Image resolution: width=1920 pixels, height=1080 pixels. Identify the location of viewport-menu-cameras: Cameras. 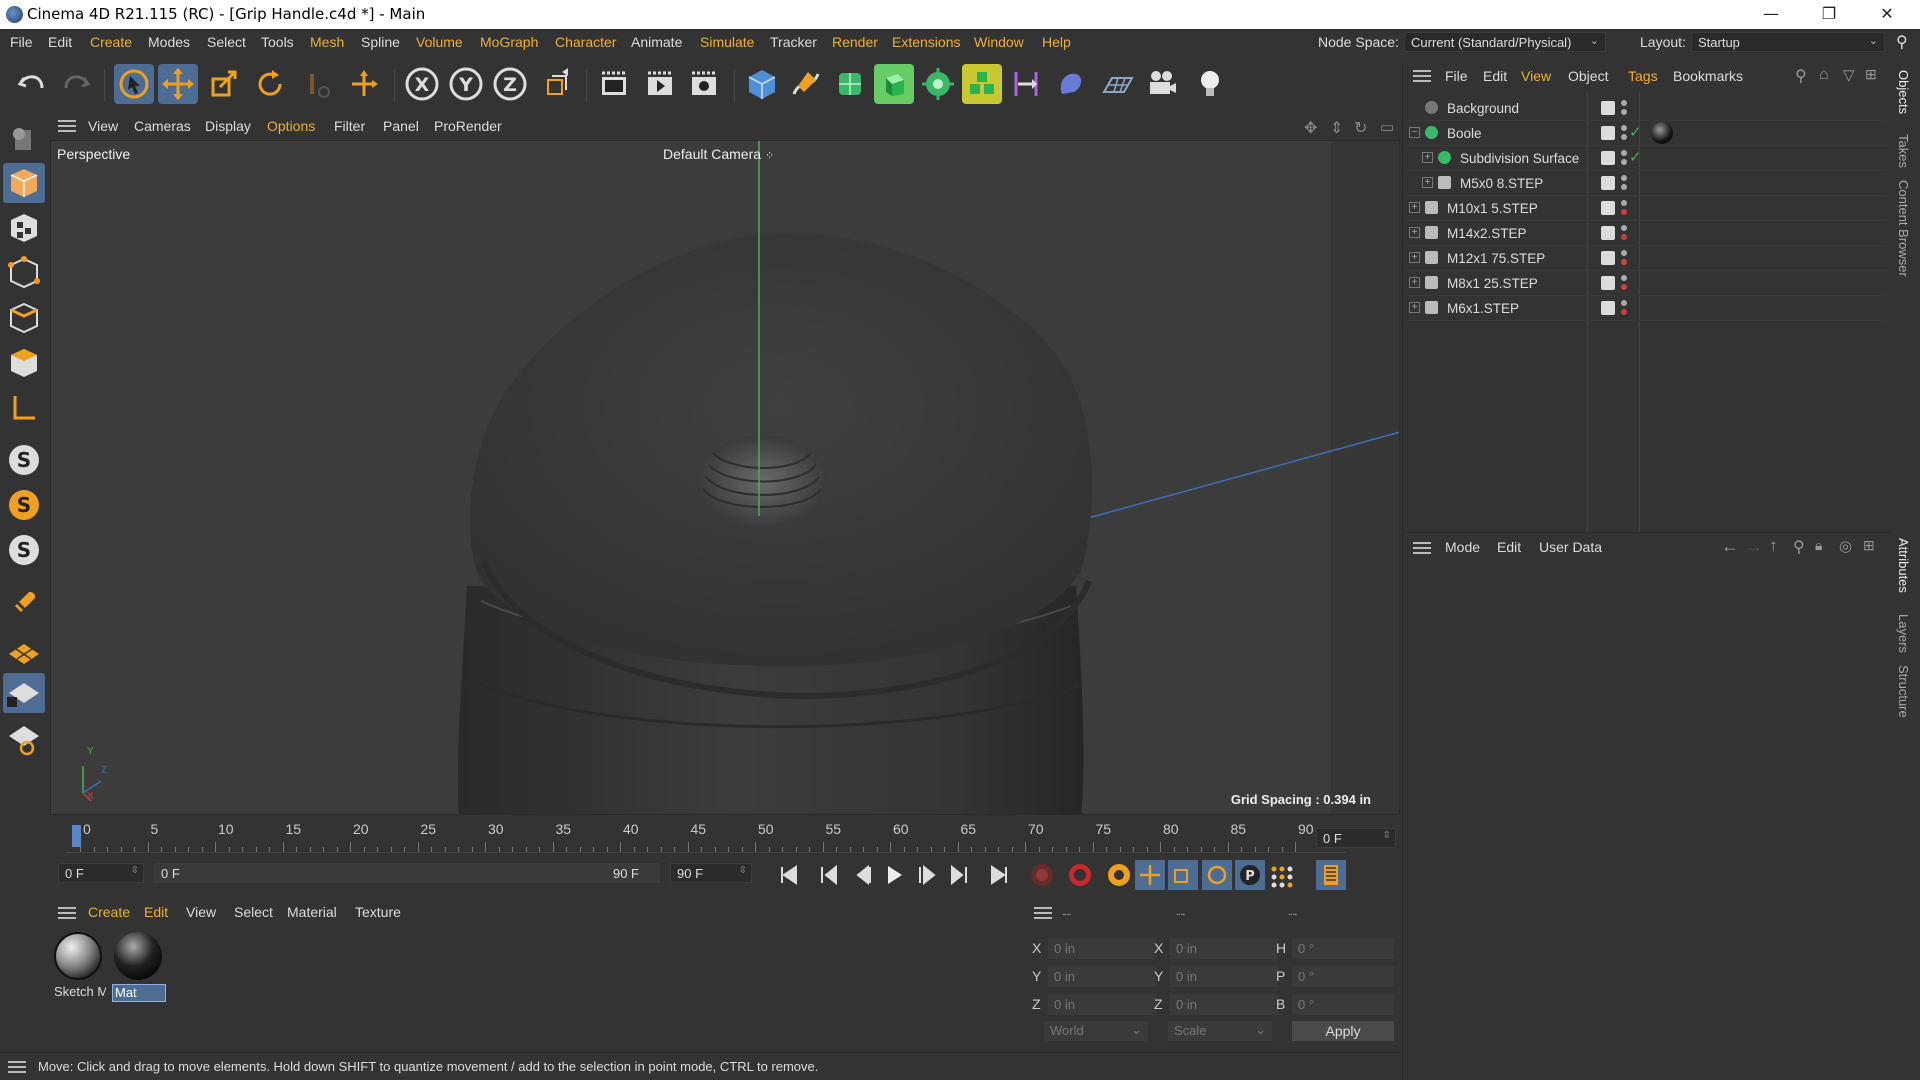
(162, 126).